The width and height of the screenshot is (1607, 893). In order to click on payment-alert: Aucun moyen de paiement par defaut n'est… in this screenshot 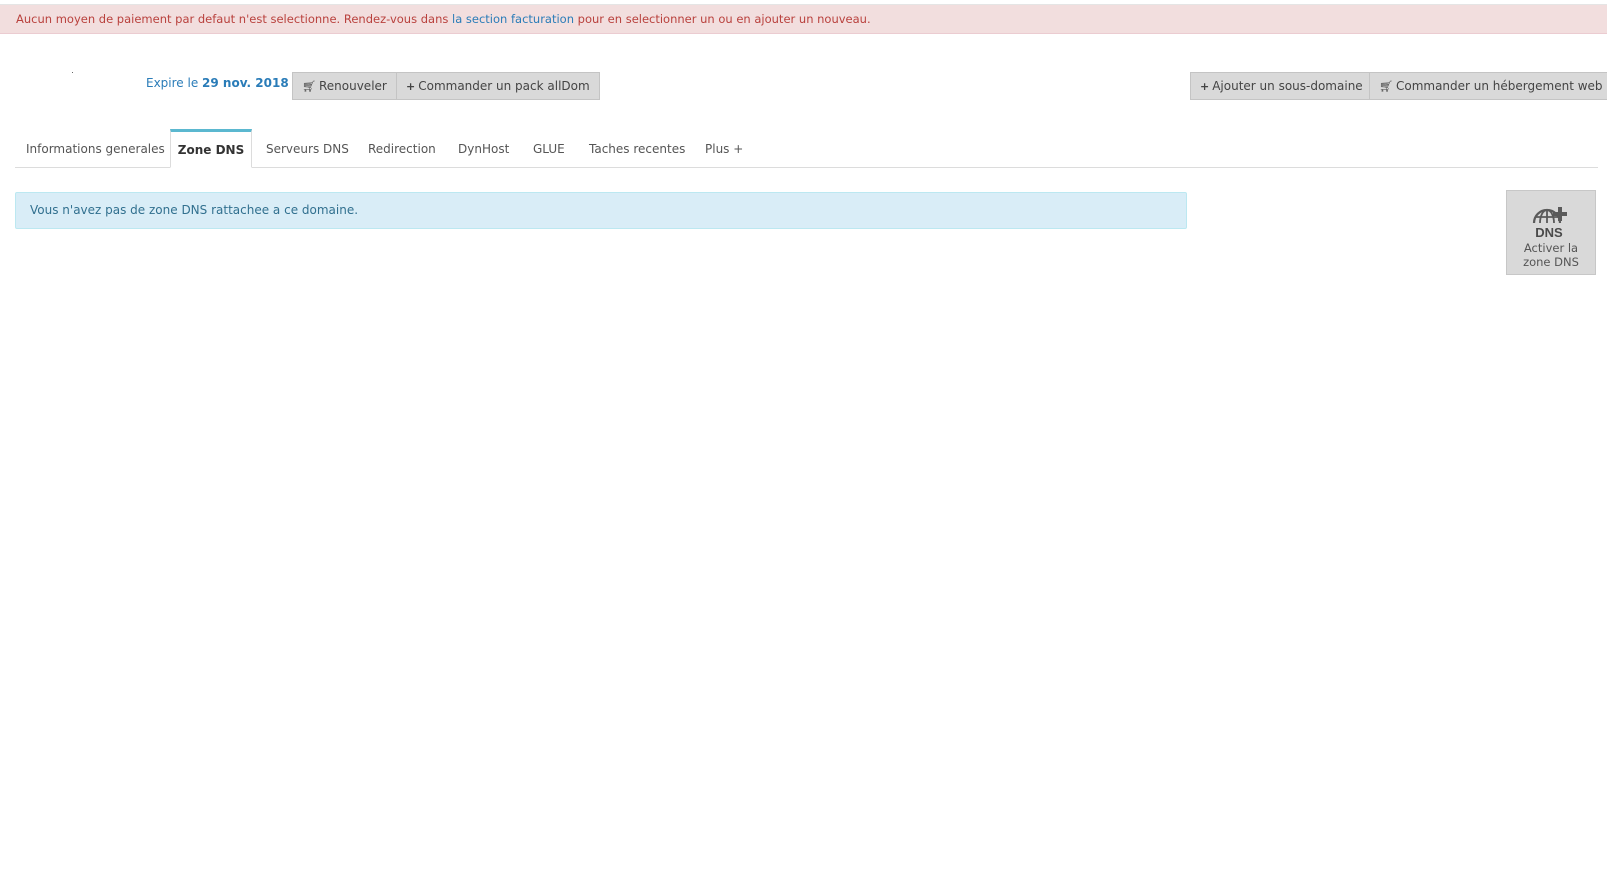, I will do `click(803, 19)`.